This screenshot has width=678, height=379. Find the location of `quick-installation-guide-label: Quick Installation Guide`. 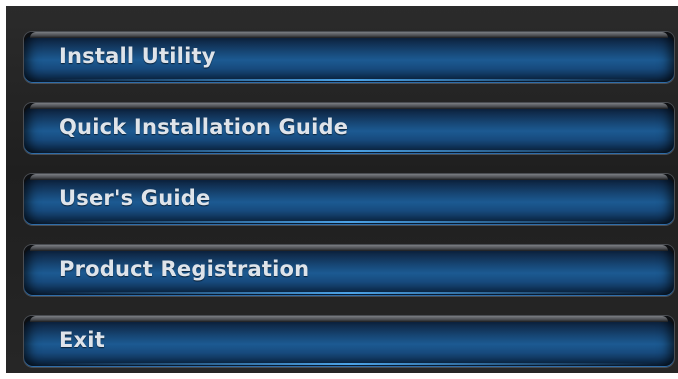

quick-installation-guide-label: Quick Installation Guide is located at coordinates (204, 127).